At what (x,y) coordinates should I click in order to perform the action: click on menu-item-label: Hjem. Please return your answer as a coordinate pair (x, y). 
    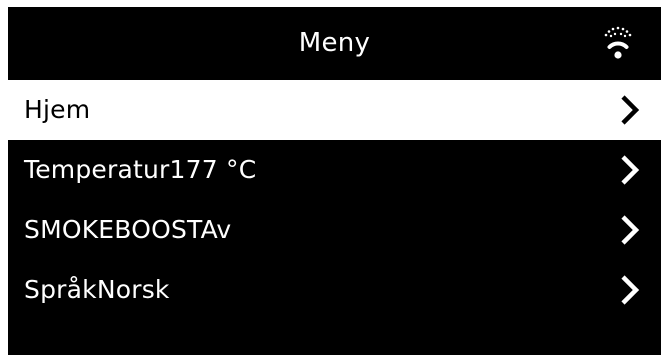
    Looking at the image, I should click on (57, 109).